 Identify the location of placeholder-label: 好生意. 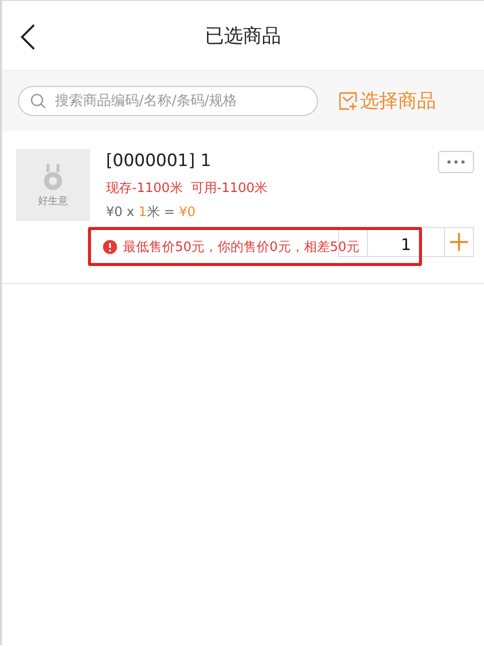
(53, 201).